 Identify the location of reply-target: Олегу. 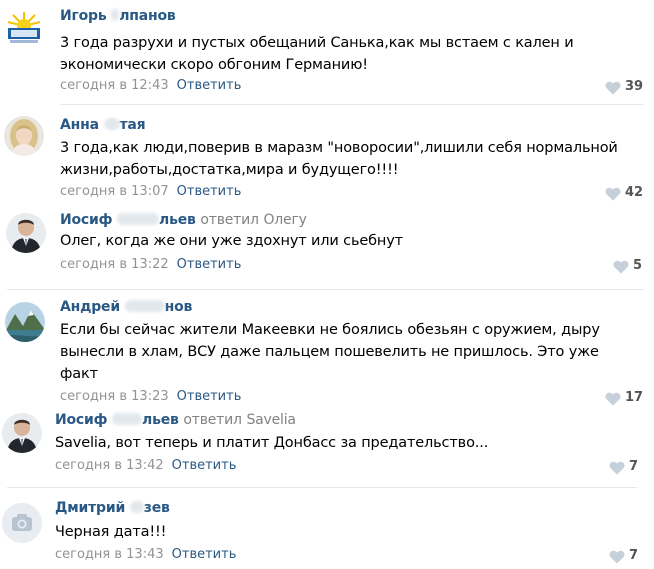
(284, 220).